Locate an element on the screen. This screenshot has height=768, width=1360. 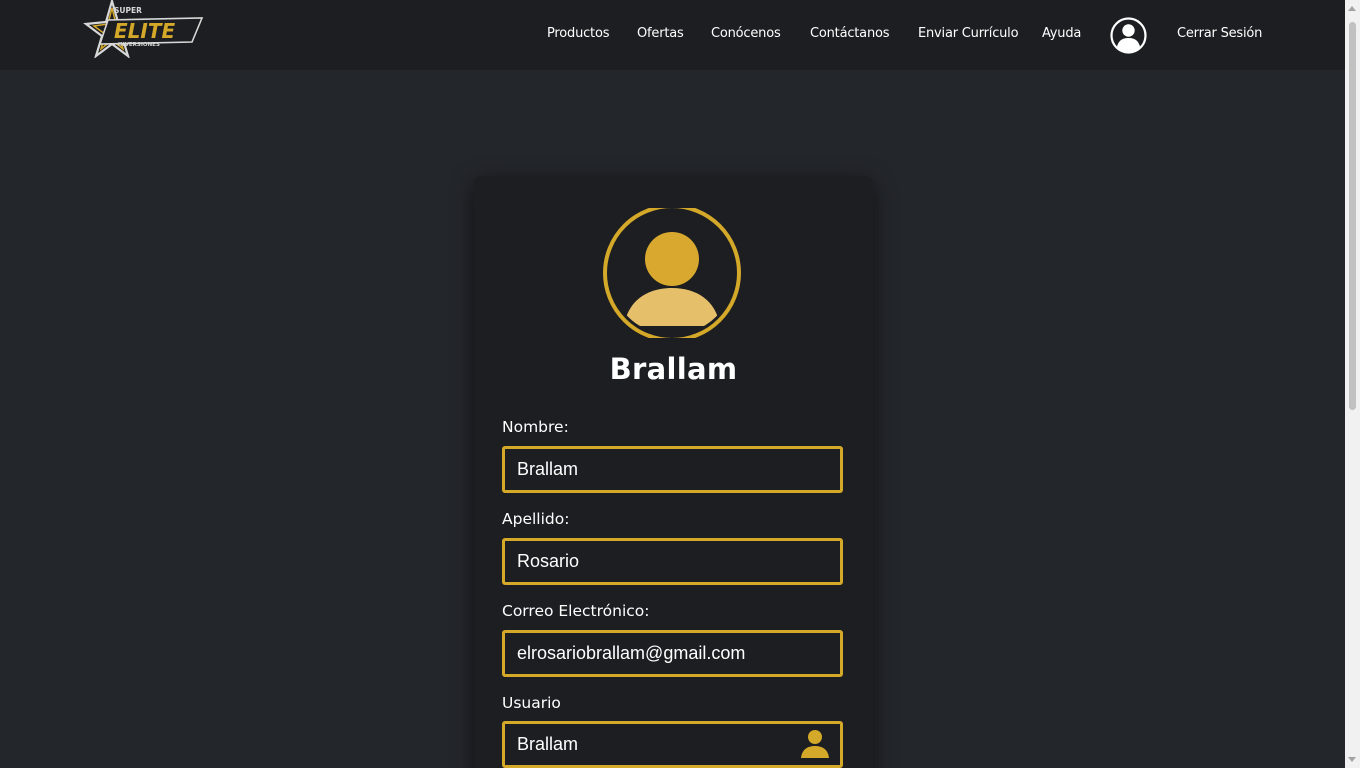
account-circle-icon is located at coordinates (1128, 35).